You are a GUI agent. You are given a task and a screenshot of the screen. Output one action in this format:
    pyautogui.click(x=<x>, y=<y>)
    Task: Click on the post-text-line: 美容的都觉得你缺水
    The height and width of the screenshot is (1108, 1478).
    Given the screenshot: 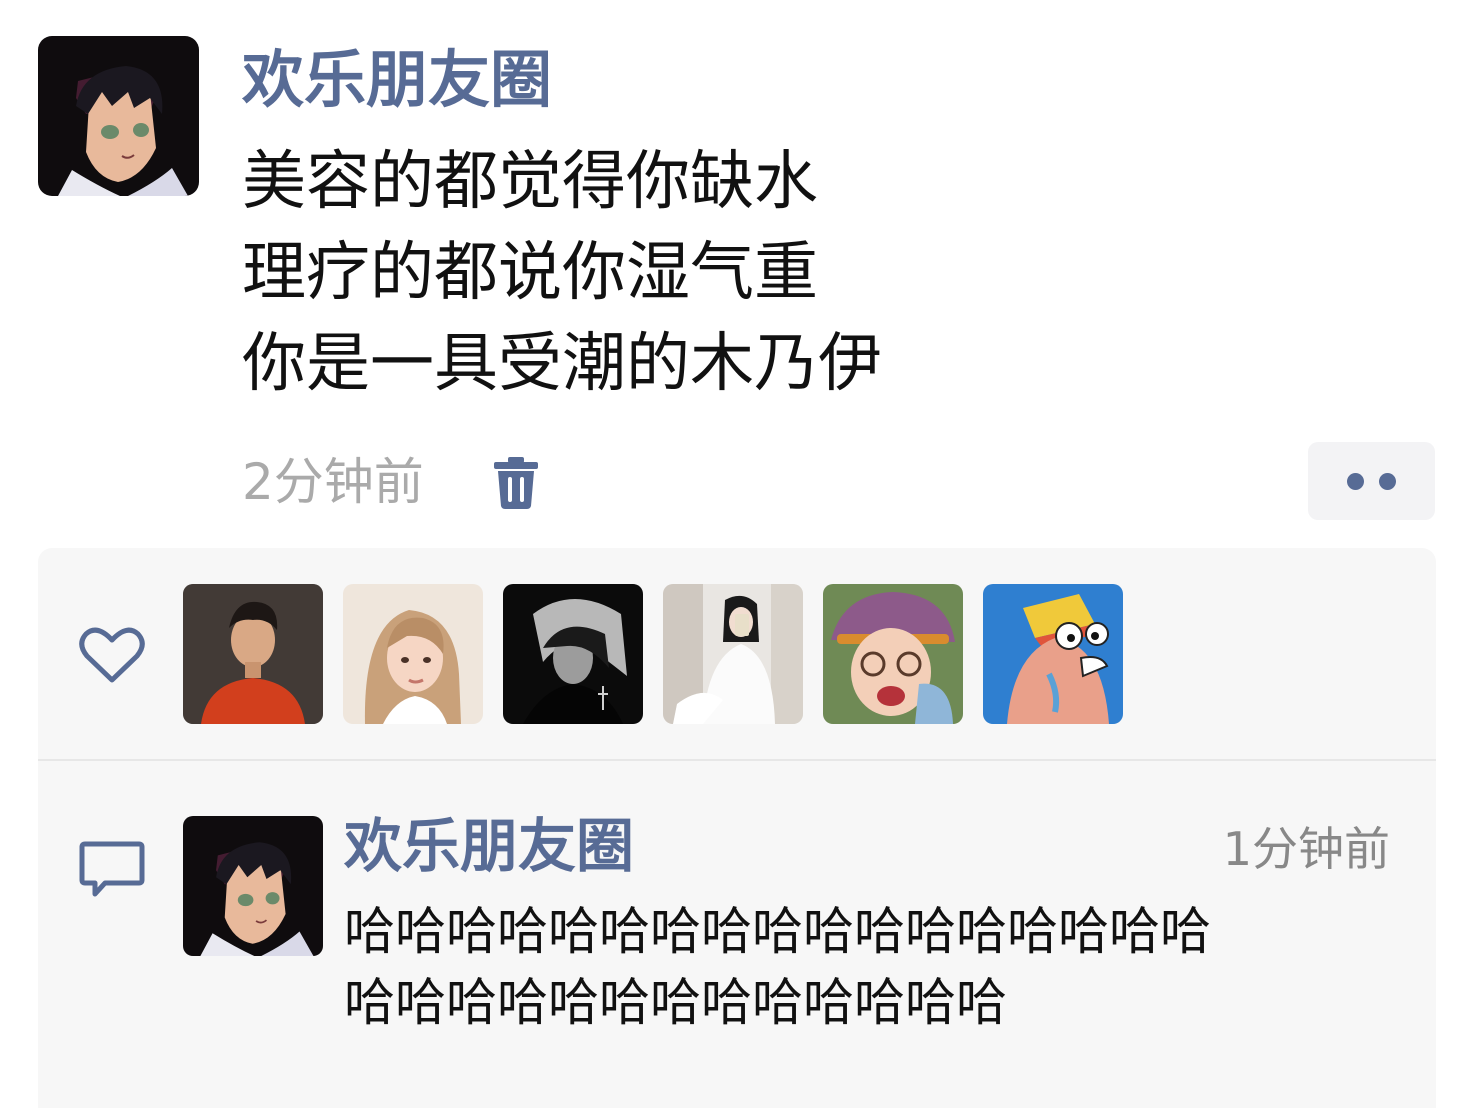 What is the action you would take?
    pyautogui.click(x=530, y=182)
    